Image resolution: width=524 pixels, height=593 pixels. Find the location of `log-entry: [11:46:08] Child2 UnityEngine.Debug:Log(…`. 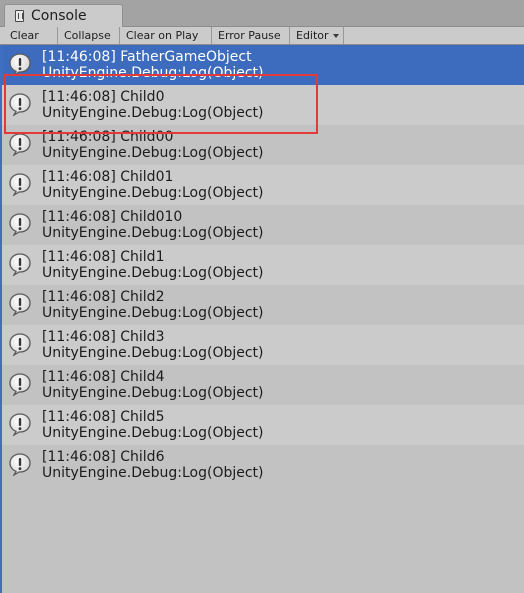

log-entry: [11:46:08] Child2 UnityEngine.Debug:Log(… is located at coordinates (263, 305).